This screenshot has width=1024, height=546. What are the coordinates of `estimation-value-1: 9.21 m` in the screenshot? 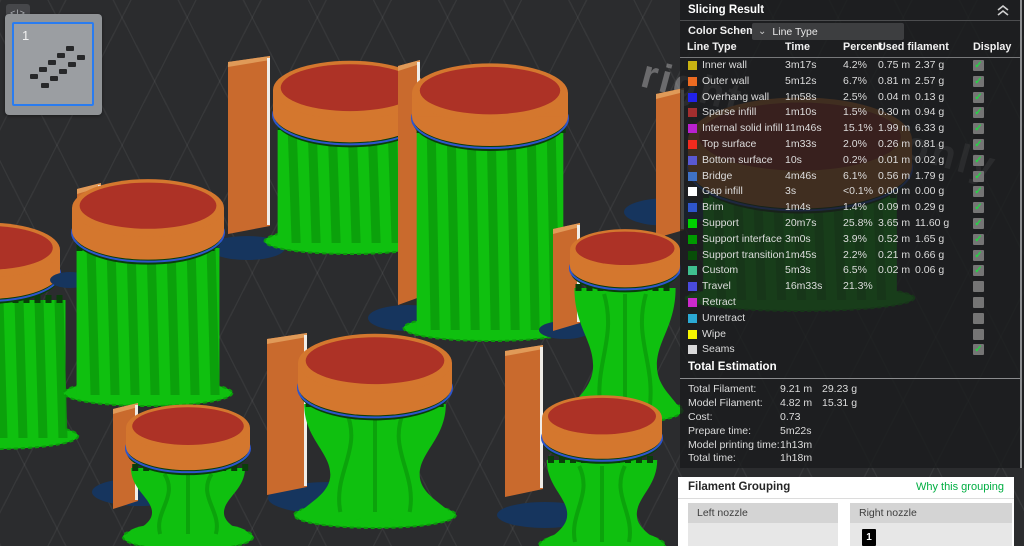 It's located at (796, 389).